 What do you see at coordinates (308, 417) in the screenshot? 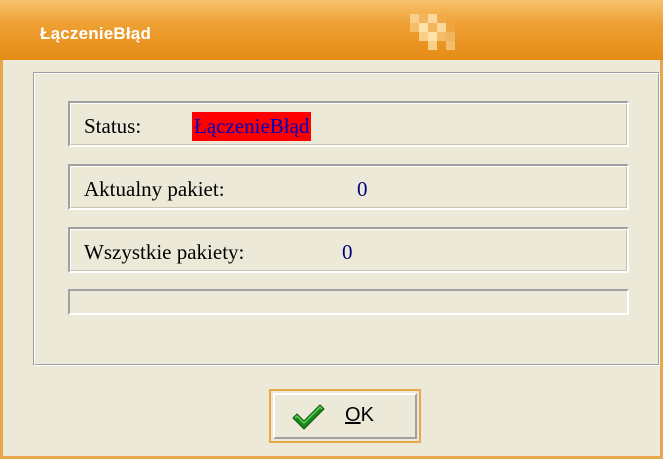
I see `checkmark-icon` at bounding box center [308, 417].